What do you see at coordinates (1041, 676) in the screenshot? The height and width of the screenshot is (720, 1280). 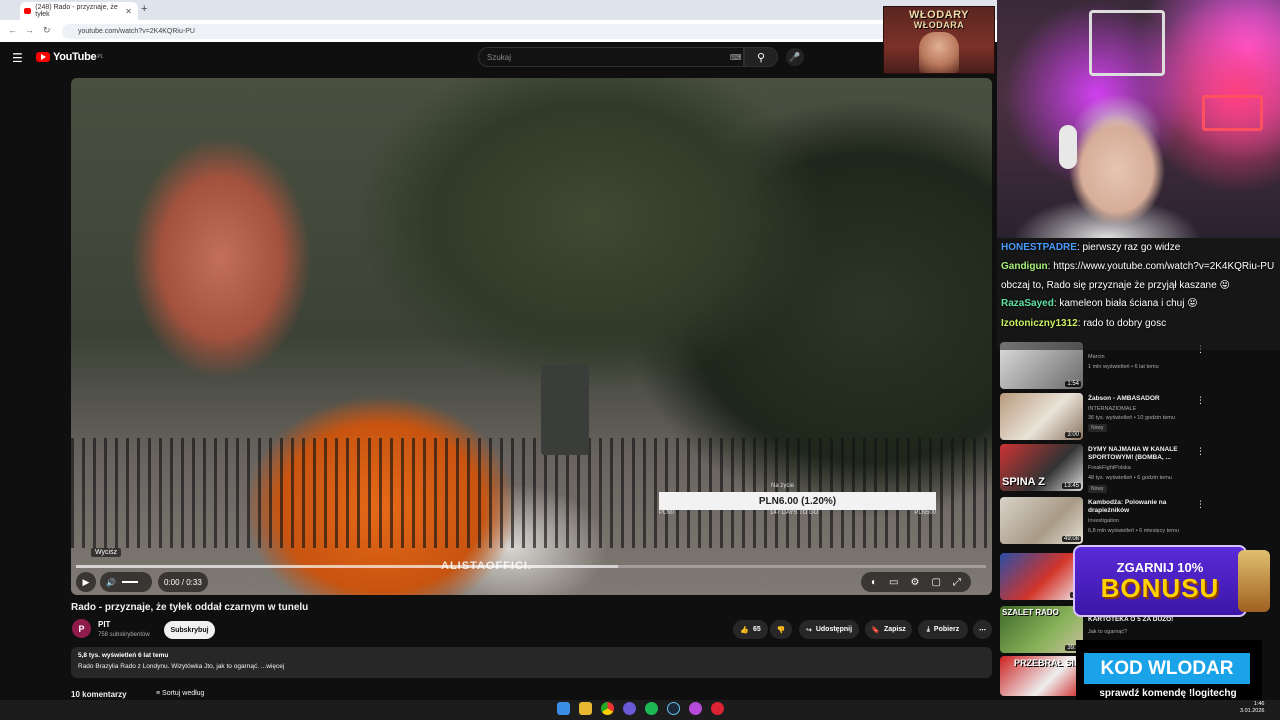 I see `recommendation-thumbnail: PRZEBRAŁ SIĘ` at bounding box center [1041, 676].